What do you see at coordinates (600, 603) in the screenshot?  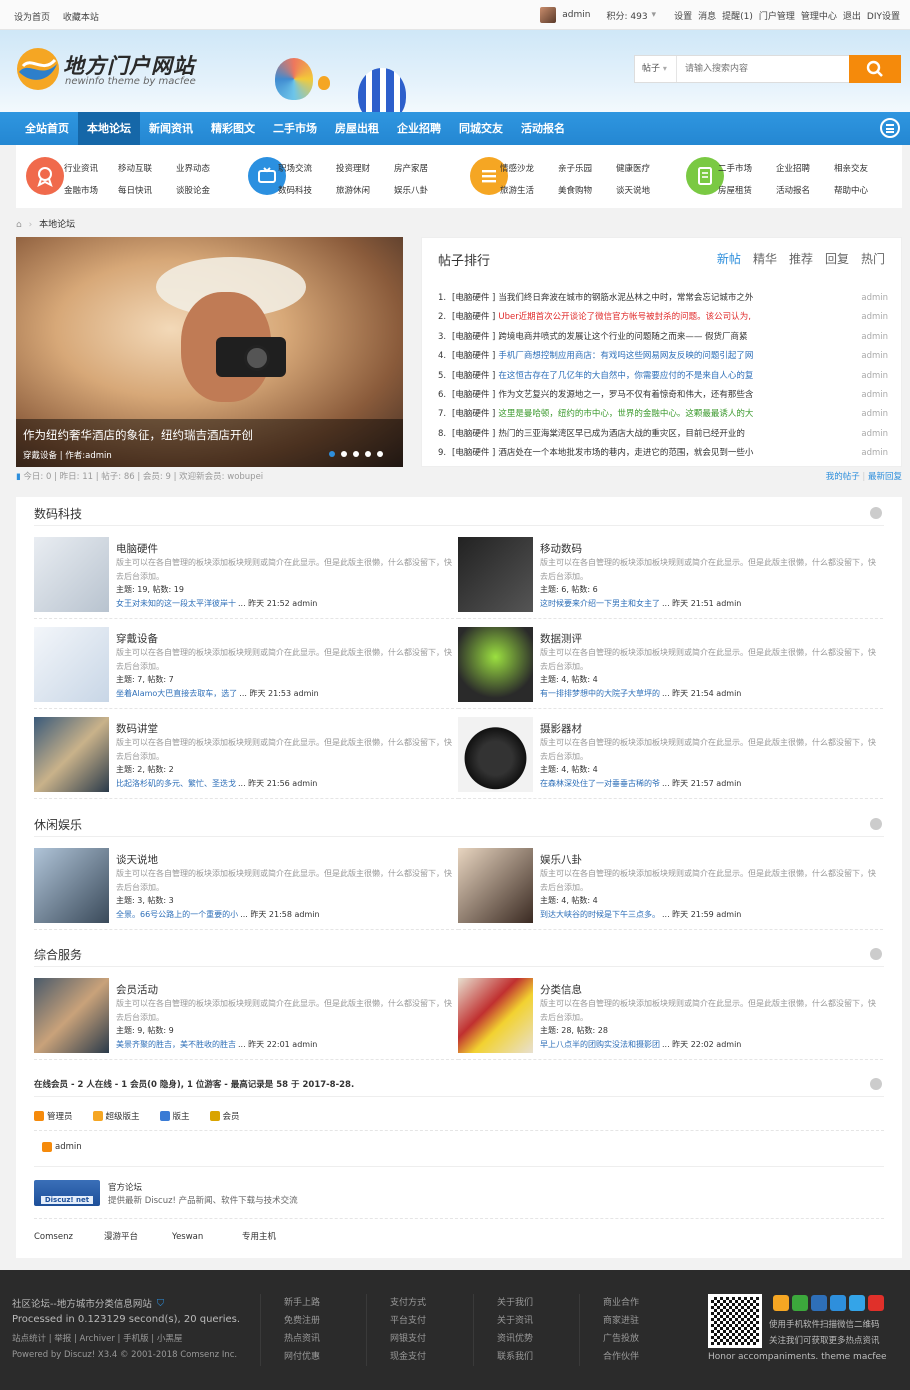 I see `last-post-link: 这时候要来介绍一下男主和女主了` at bounding box center [600, 603].